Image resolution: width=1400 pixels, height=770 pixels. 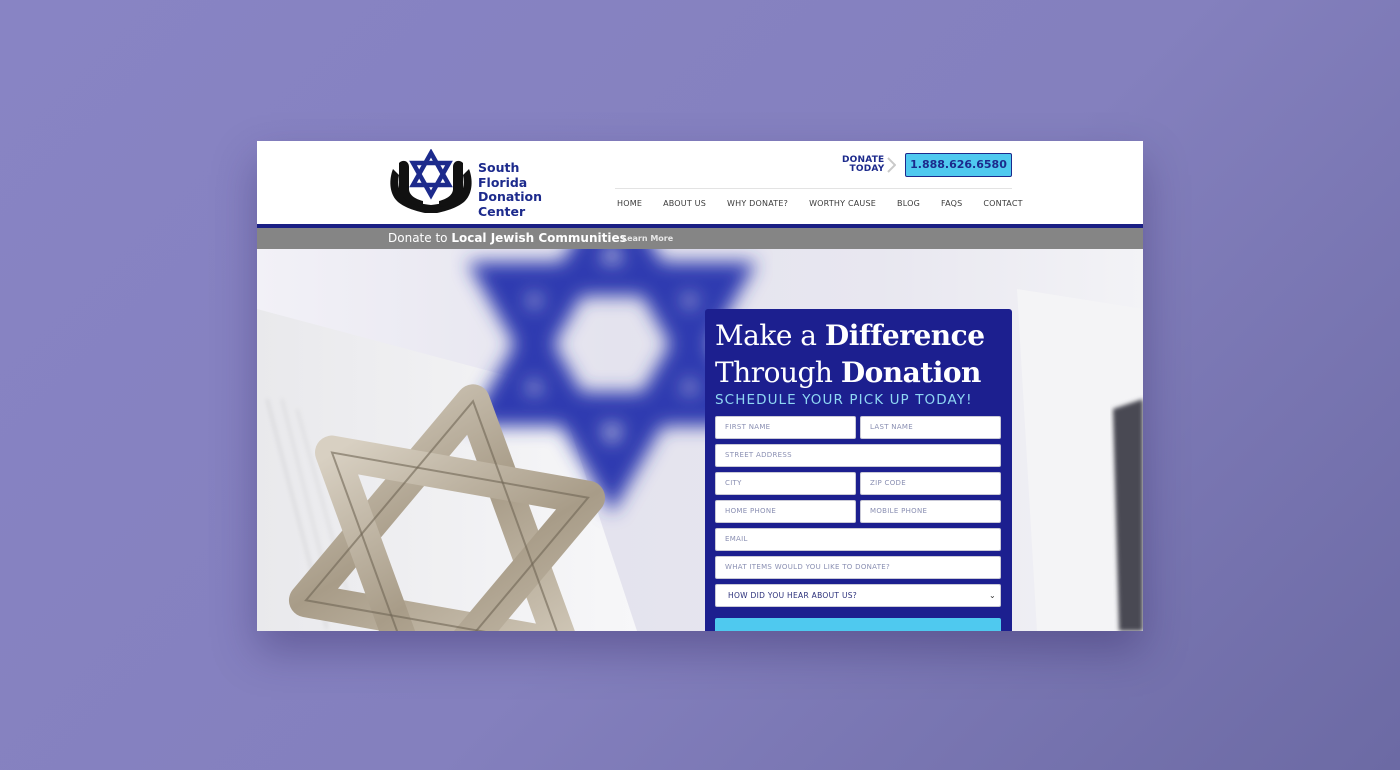 I want to click on donation-items-field: WHAT ITEMS WOULD YOU LIKE TO DONATE?, so click(x=858, y=567).